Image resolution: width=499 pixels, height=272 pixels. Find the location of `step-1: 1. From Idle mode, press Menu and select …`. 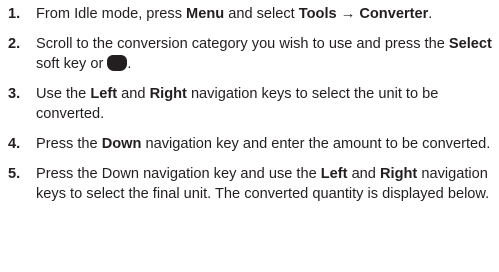

step-1: 1. From Idle mode, press Menu and select … is located at coordinates (251, 14).